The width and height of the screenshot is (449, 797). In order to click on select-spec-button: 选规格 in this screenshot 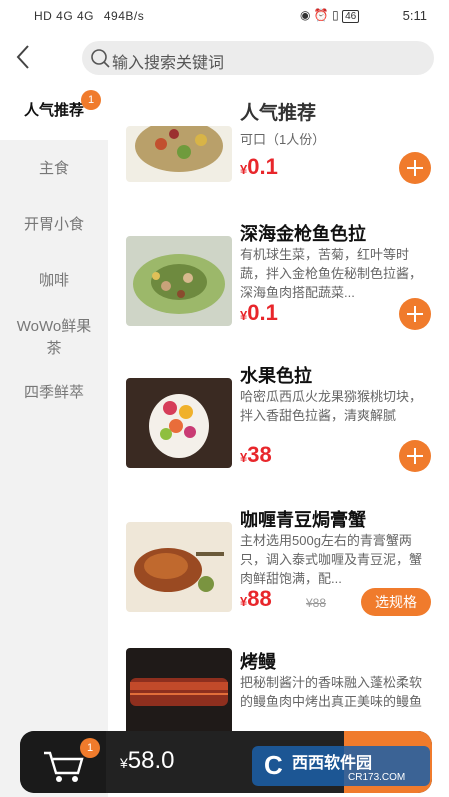, I will do `click(396, 602)`.